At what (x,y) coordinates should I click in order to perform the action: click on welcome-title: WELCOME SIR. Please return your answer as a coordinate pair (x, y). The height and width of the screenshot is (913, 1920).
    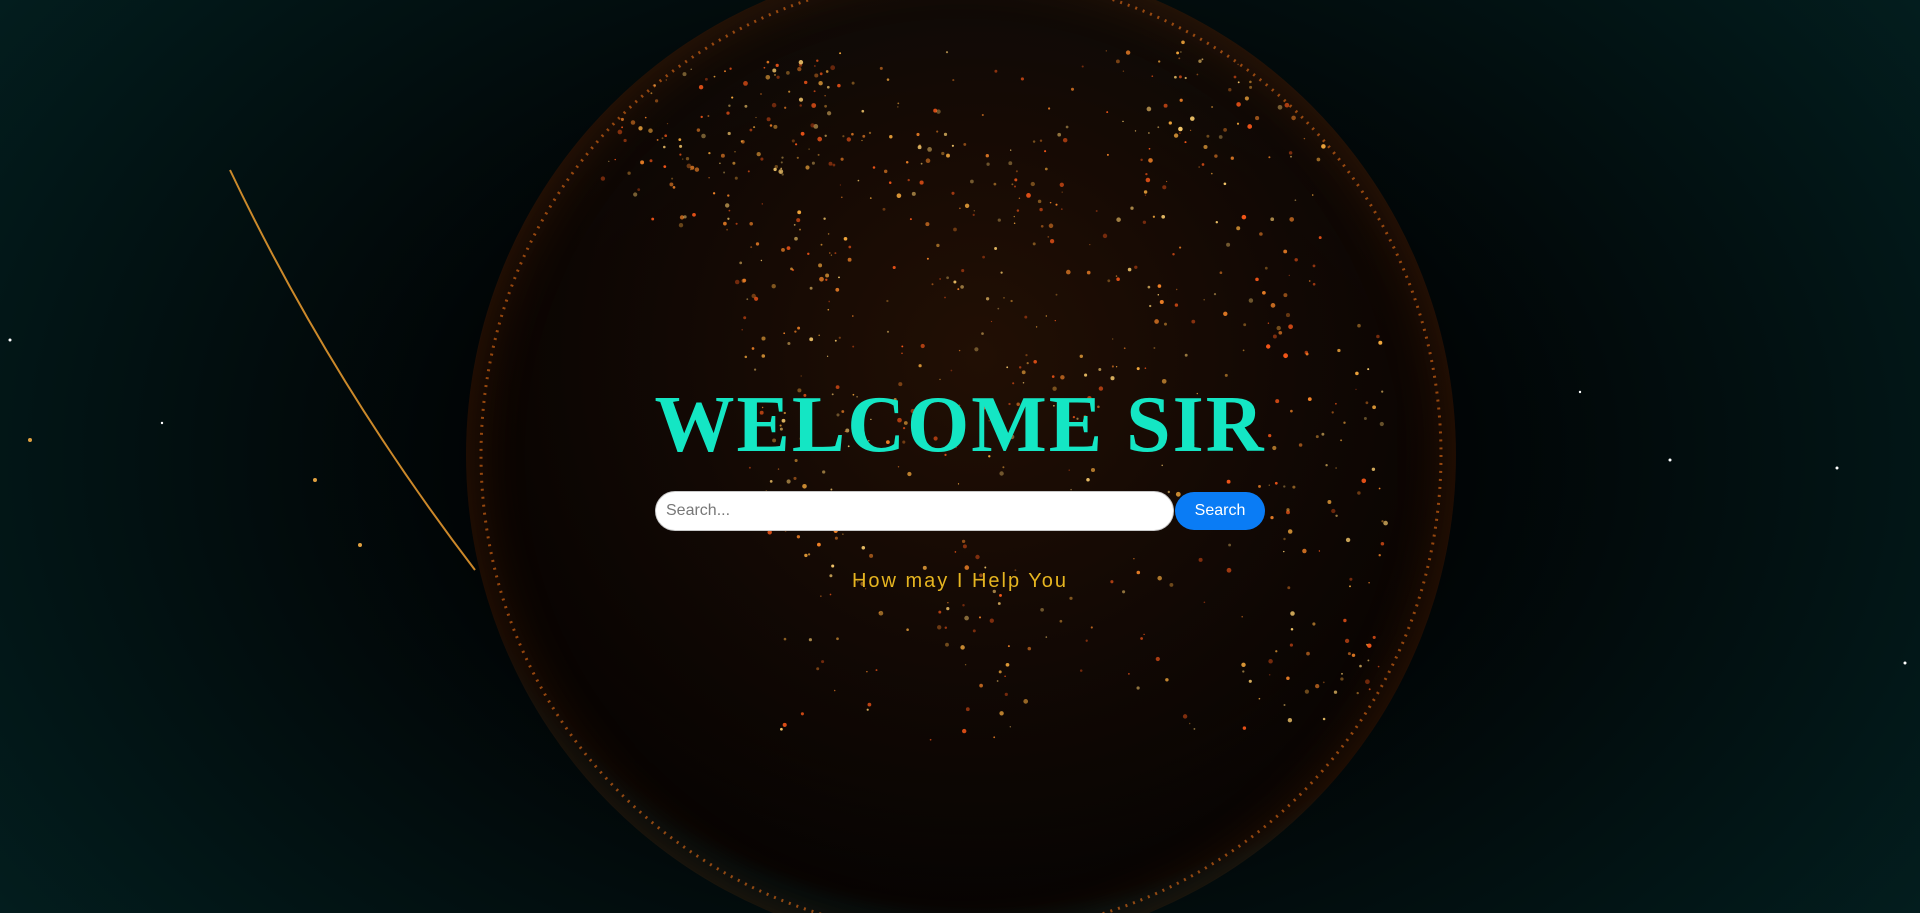
    Looking at the image, I should click on (960, 425).